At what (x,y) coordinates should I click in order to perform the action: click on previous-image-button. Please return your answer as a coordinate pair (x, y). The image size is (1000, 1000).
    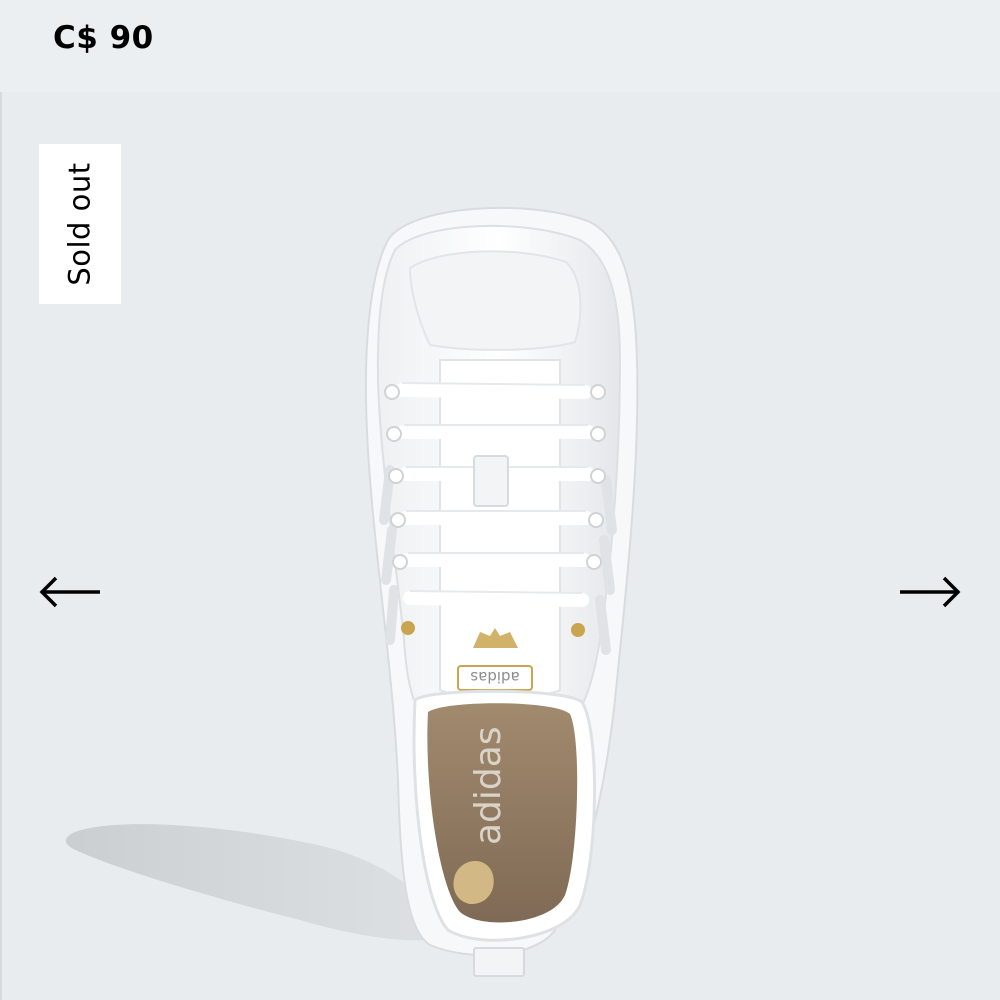
    Looking at the image, I should click on (70, 592).